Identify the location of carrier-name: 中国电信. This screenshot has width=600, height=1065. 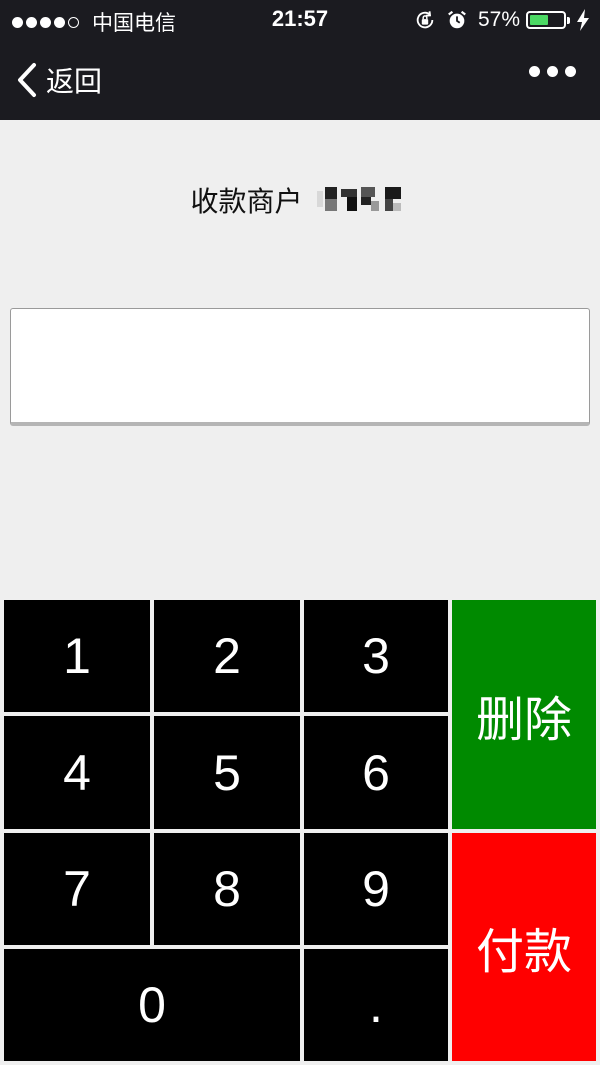
(134, 23).